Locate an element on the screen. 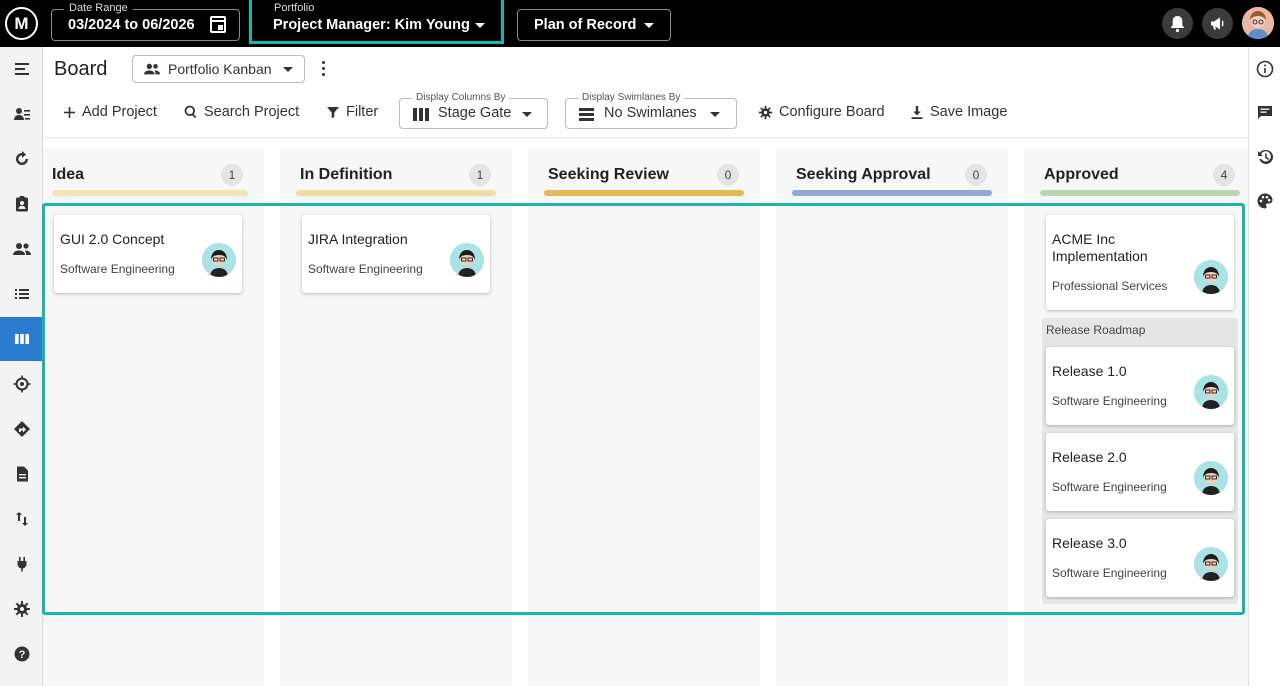 The height and width of the screenshot is (686, 1280). search-project-button: Search Project is located at coordinates (241, 112).